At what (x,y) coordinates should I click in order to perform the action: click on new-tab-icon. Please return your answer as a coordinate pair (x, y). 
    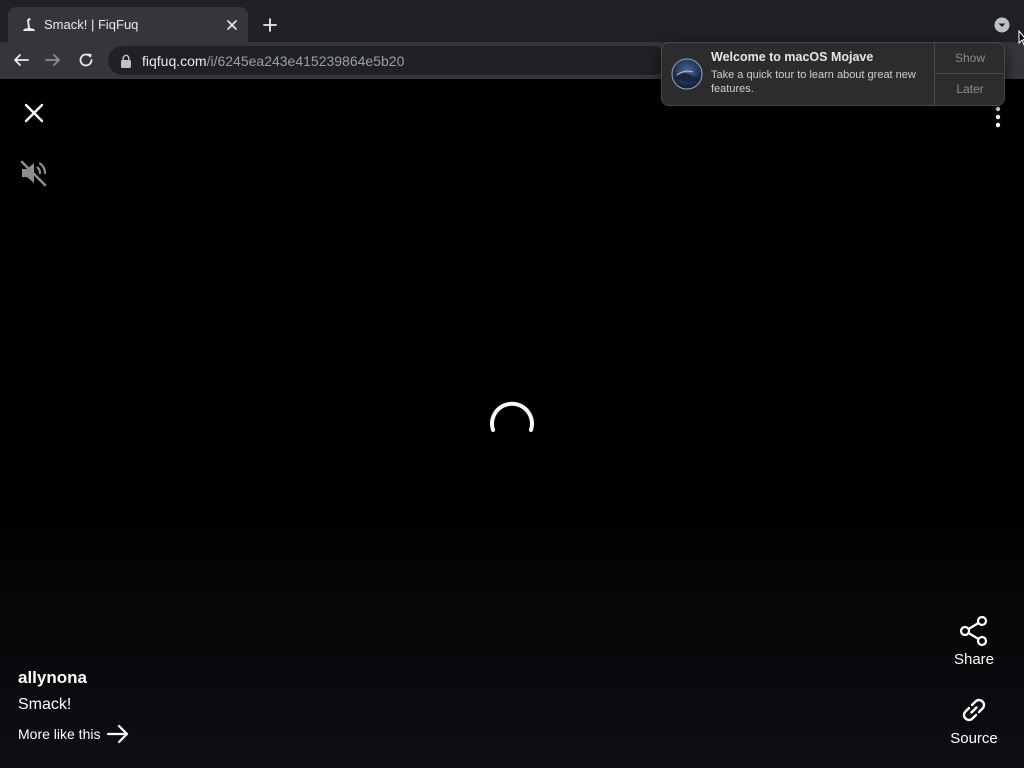
    Looking at the image, I should click on (270, 25).